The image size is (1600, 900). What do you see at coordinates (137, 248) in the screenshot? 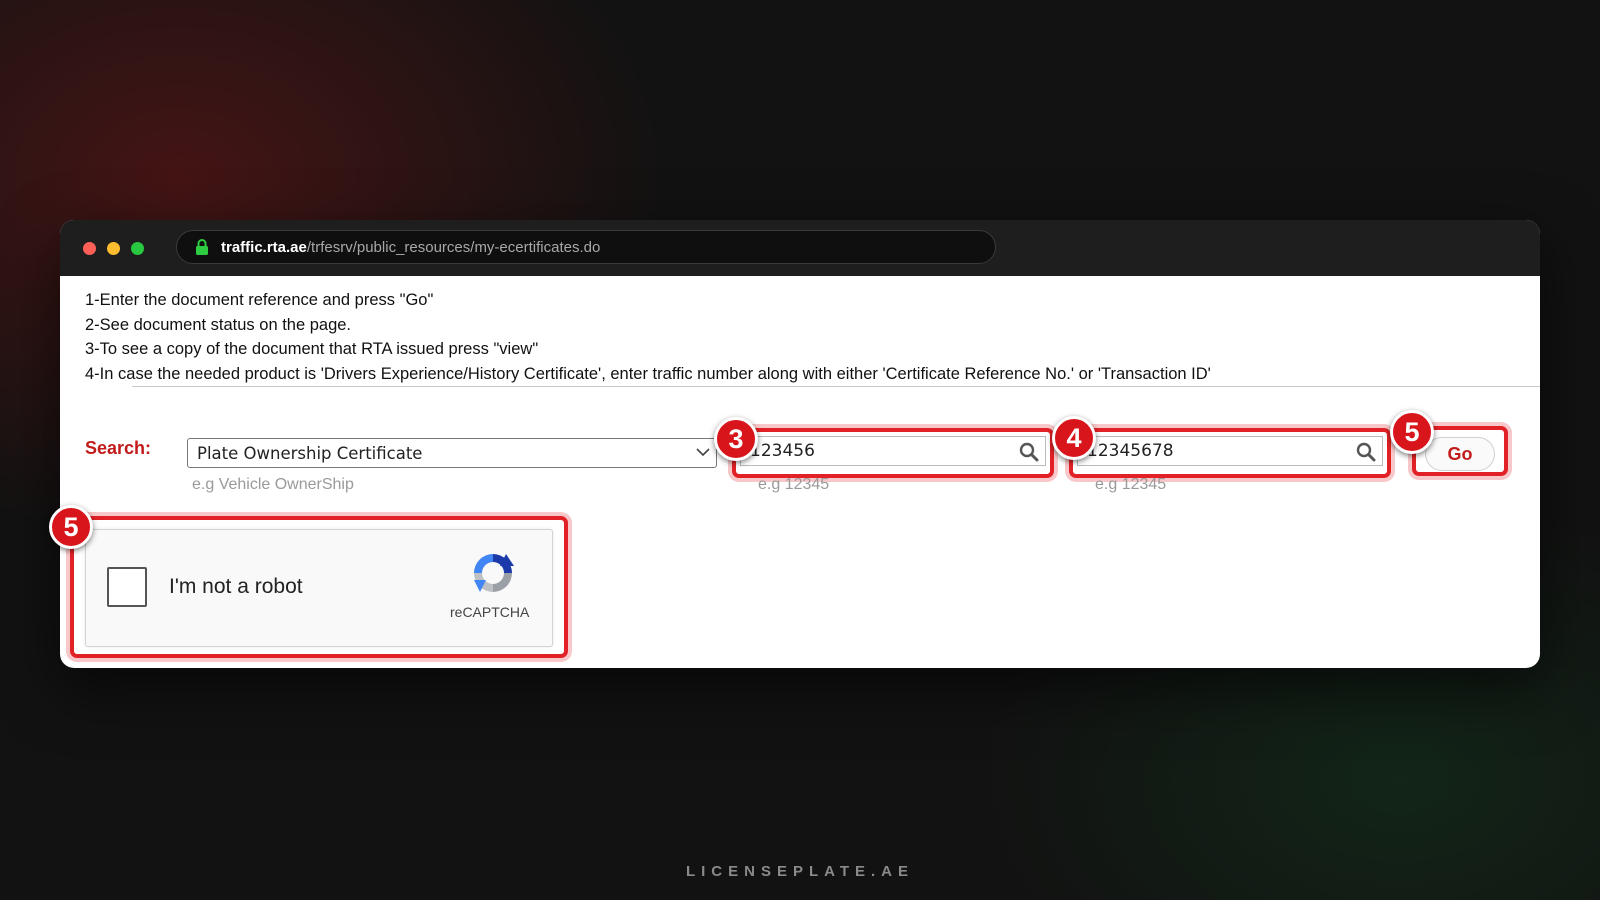
I see `maximize-window-button` at bounding box center [137, 248].